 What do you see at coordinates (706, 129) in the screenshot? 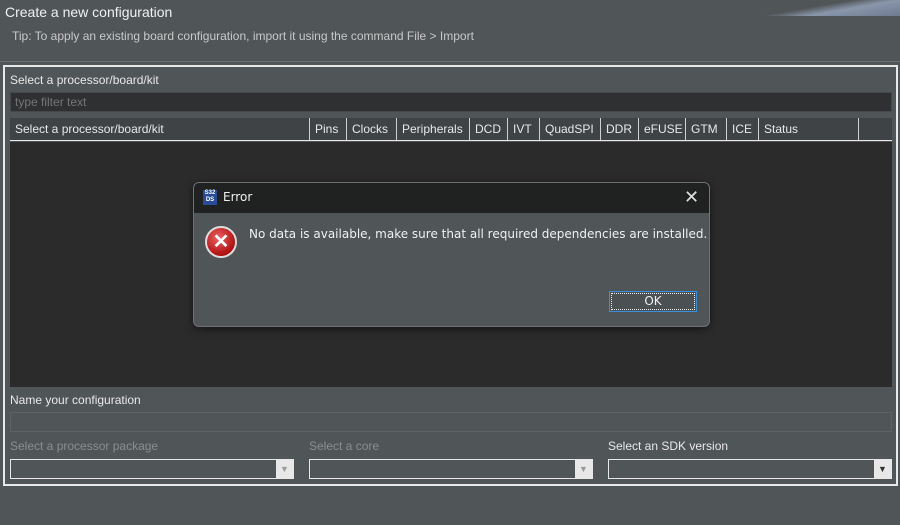
I see `column-header-gtm: GTM` at bounding box center [706, 129].